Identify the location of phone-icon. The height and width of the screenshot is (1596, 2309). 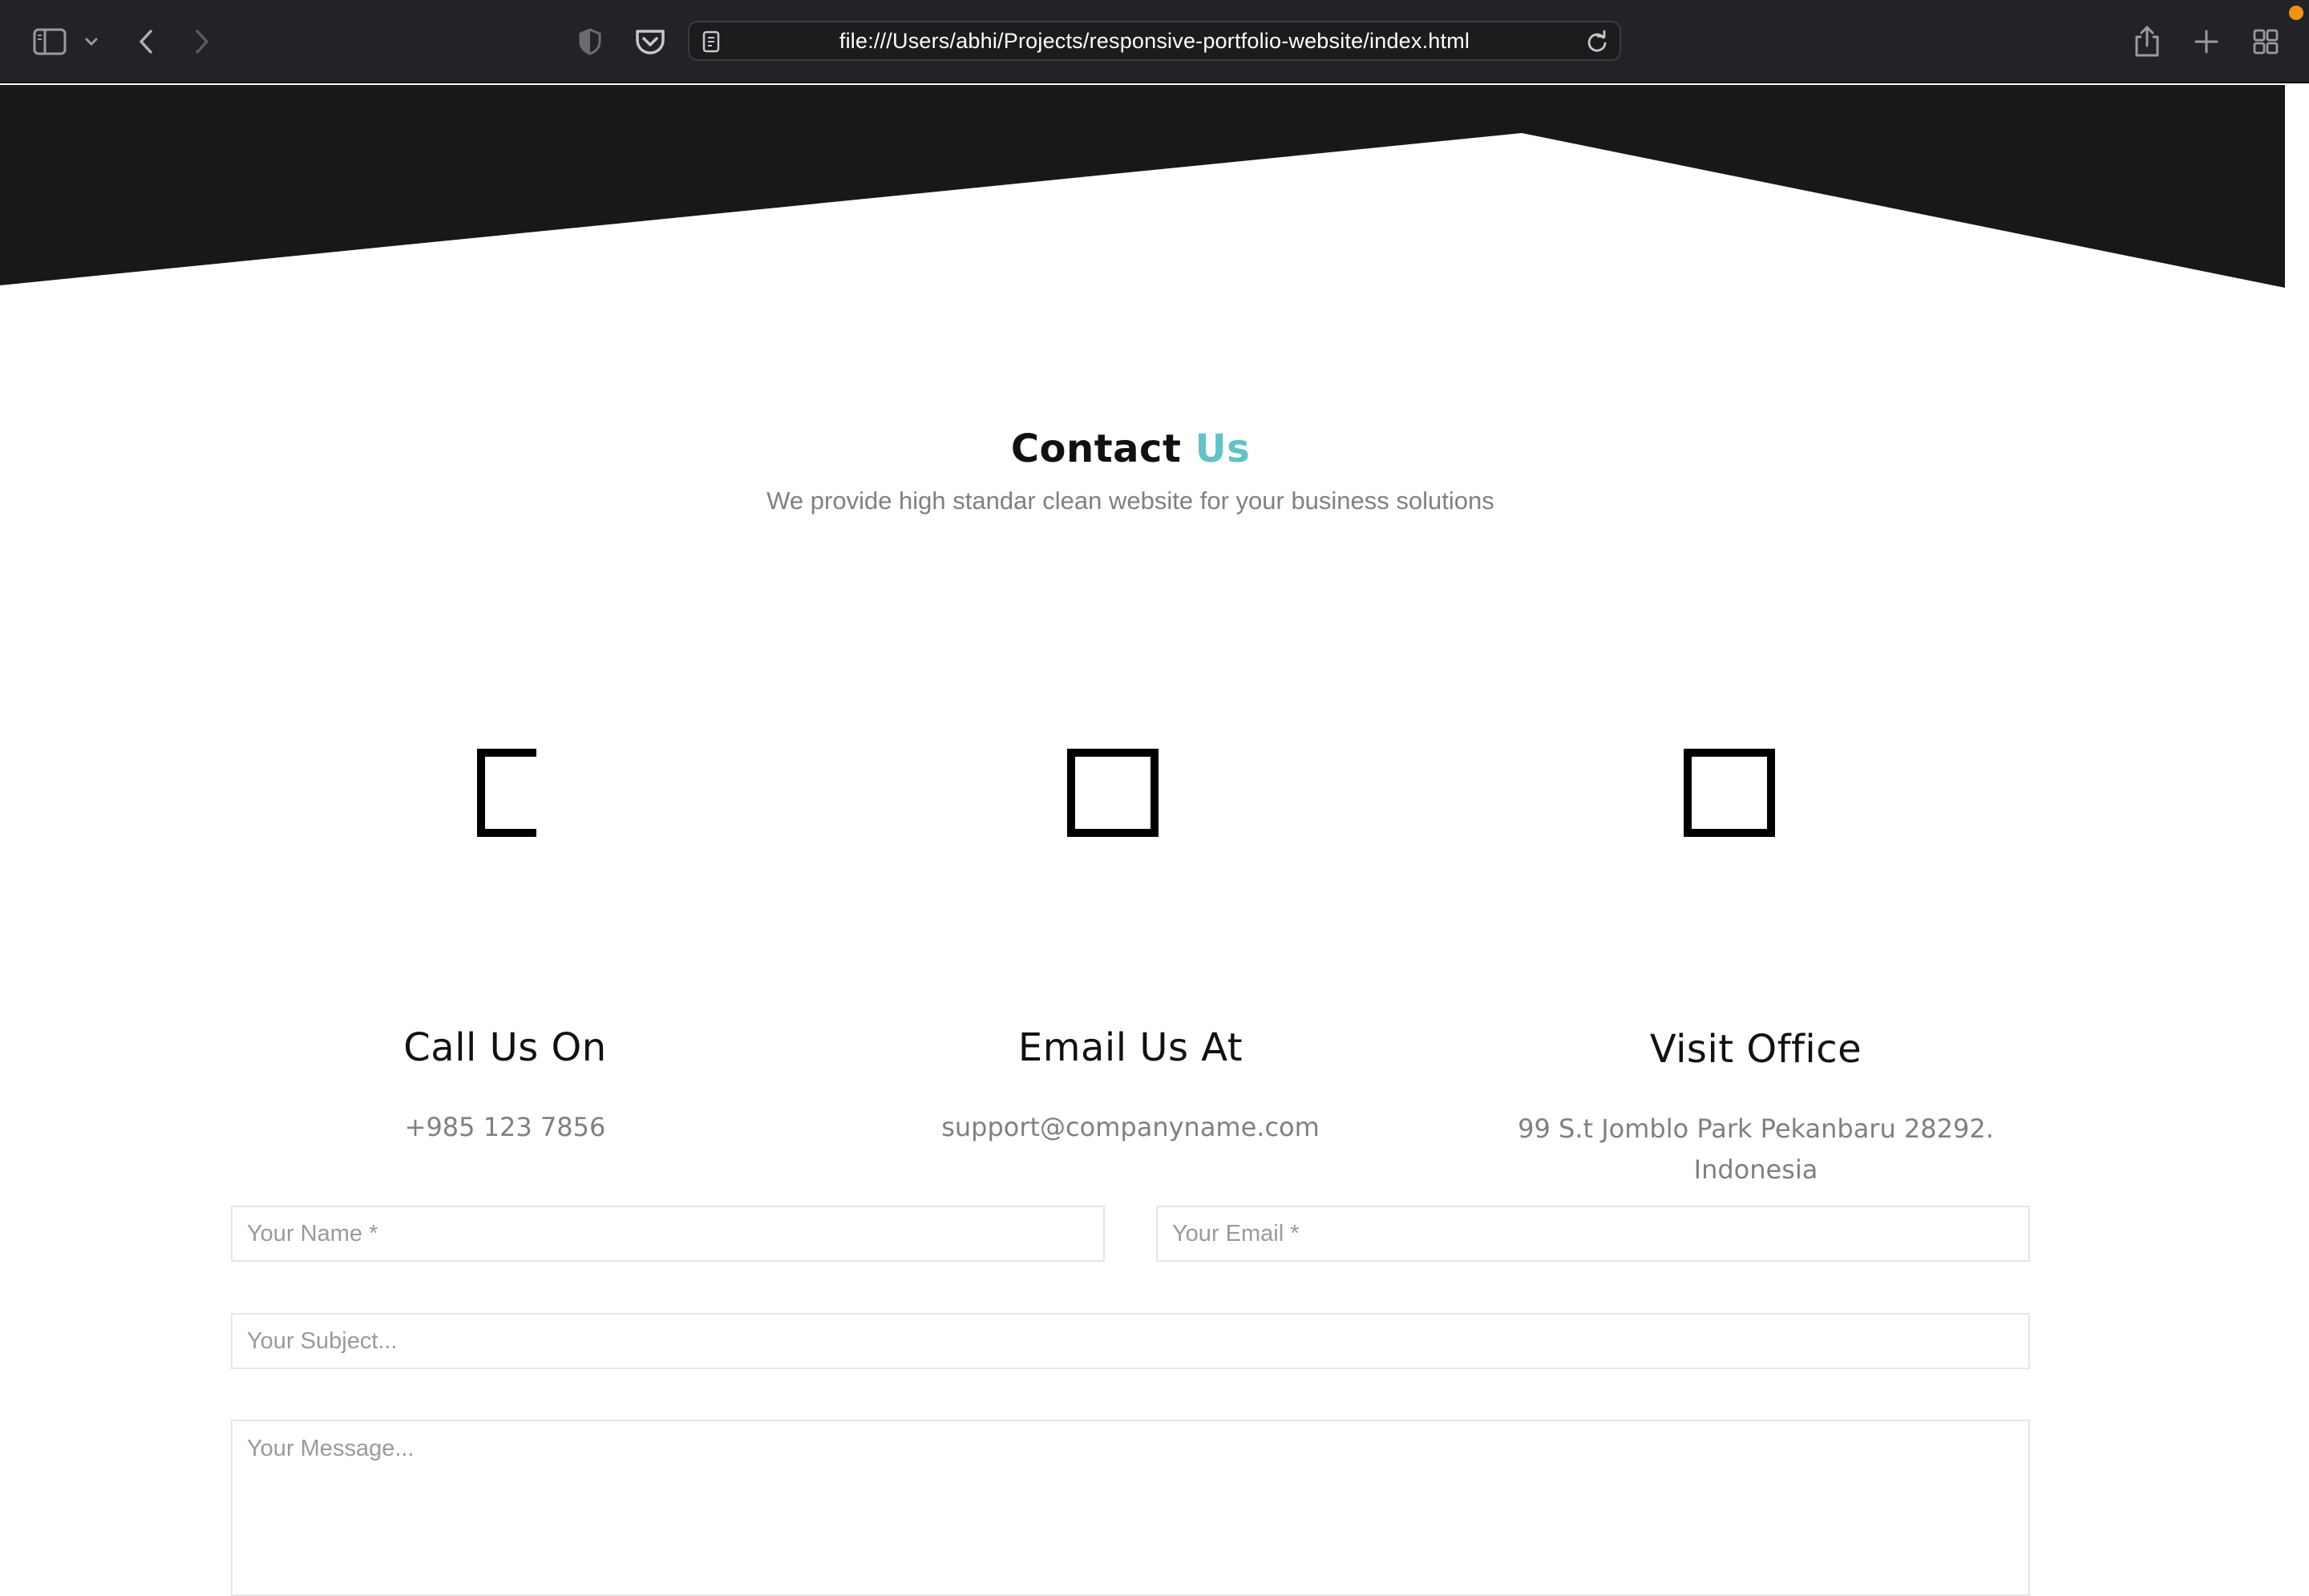
(506, 793).